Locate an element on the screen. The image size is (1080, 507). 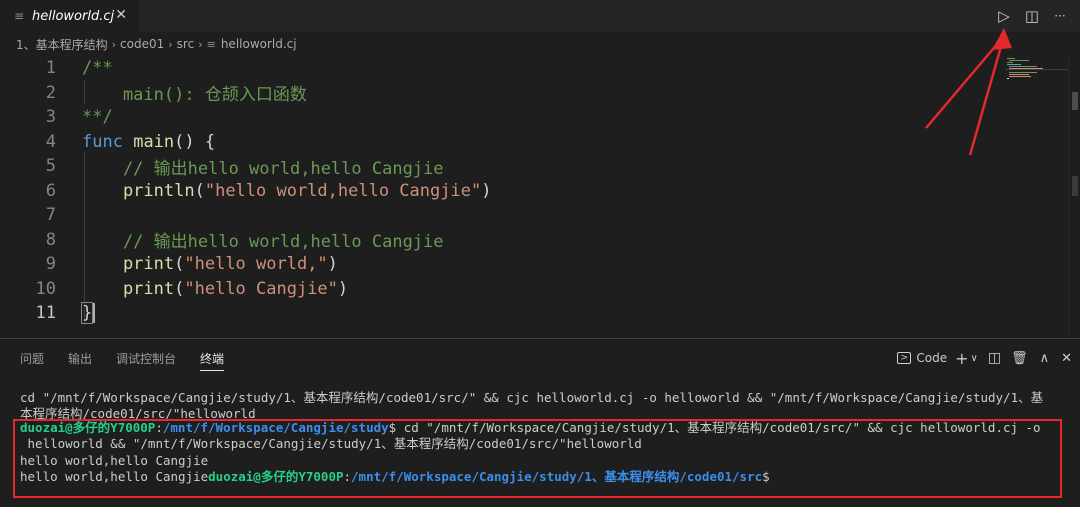
annotation-arrow is located at coordinates (968, 92).